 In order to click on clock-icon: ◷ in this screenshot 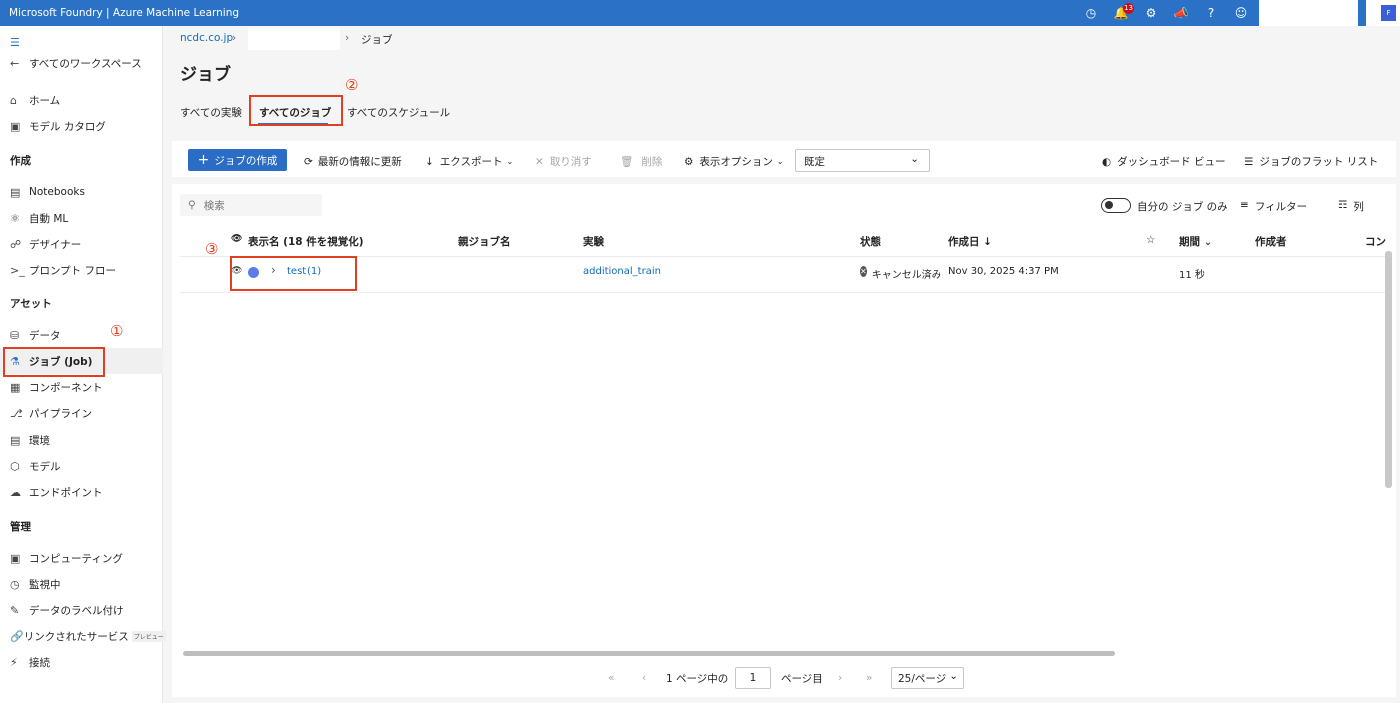, I will do `click(1091, 13)`.